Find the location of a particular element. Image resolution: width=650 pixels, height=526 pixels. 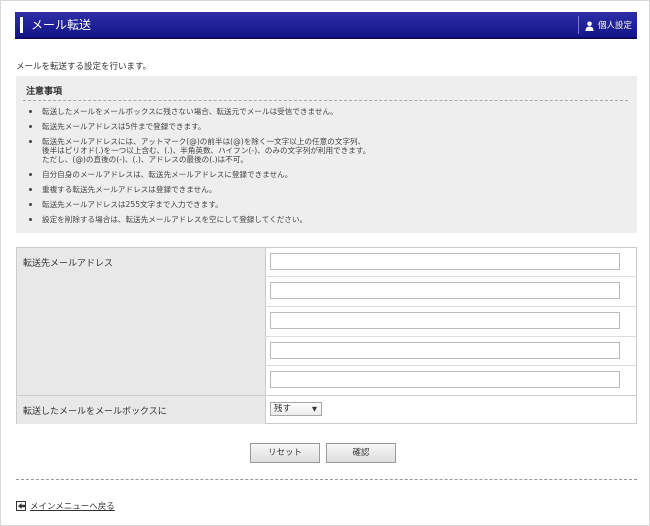

notice-item: 重複する転送先メールアドレスは登録できません。 is located at coordinates (327, 189).